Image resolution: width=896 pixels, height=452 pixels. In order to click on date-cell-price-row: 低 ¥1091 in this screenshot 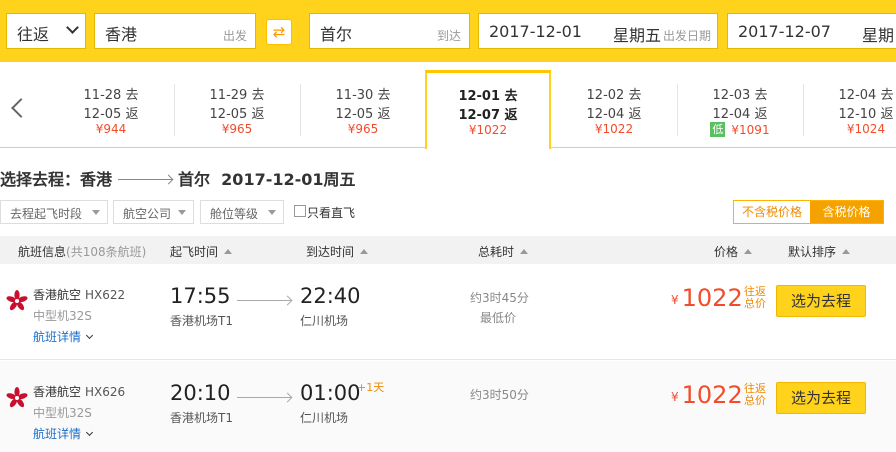, I will do `click(740, 129)`.